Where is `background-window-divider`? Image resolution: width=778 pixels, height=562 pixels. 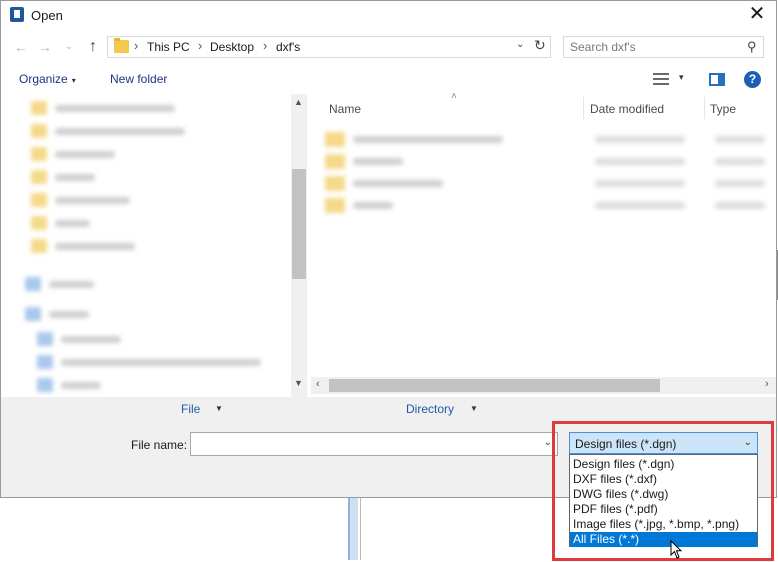 background-window-divider is located at coordinates (360, 529).